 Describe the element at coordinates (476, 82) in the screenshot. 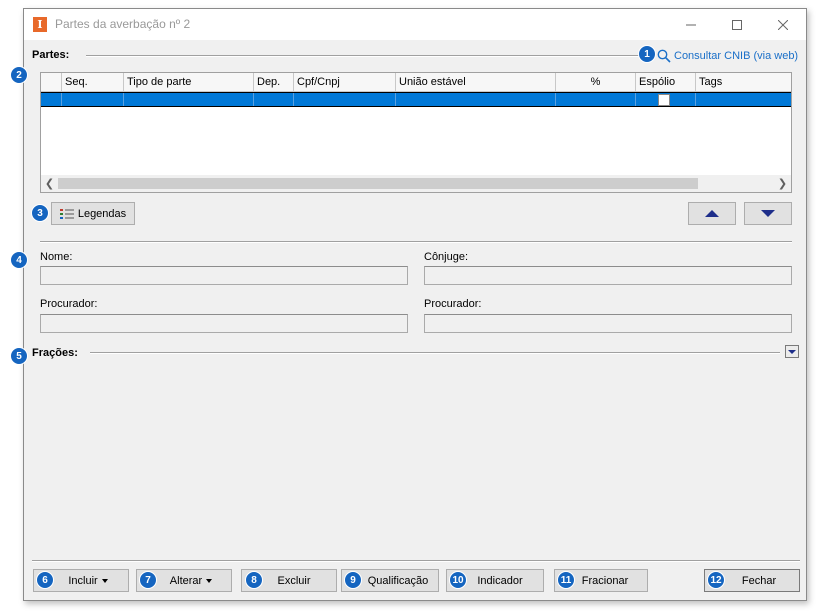

I see `col-uniao-estavel: União estável` at that location.